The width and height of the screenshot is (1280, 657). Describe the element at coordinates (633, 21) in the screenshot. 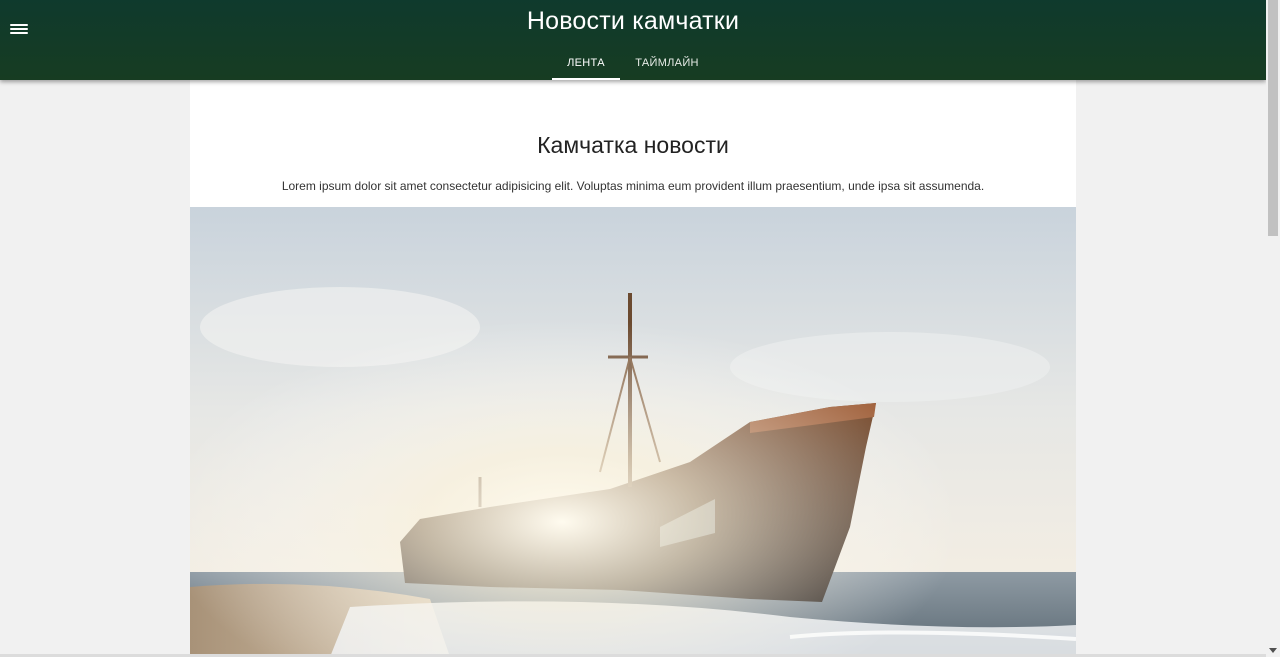

I see `app-title: Новости камчатки` at that location.